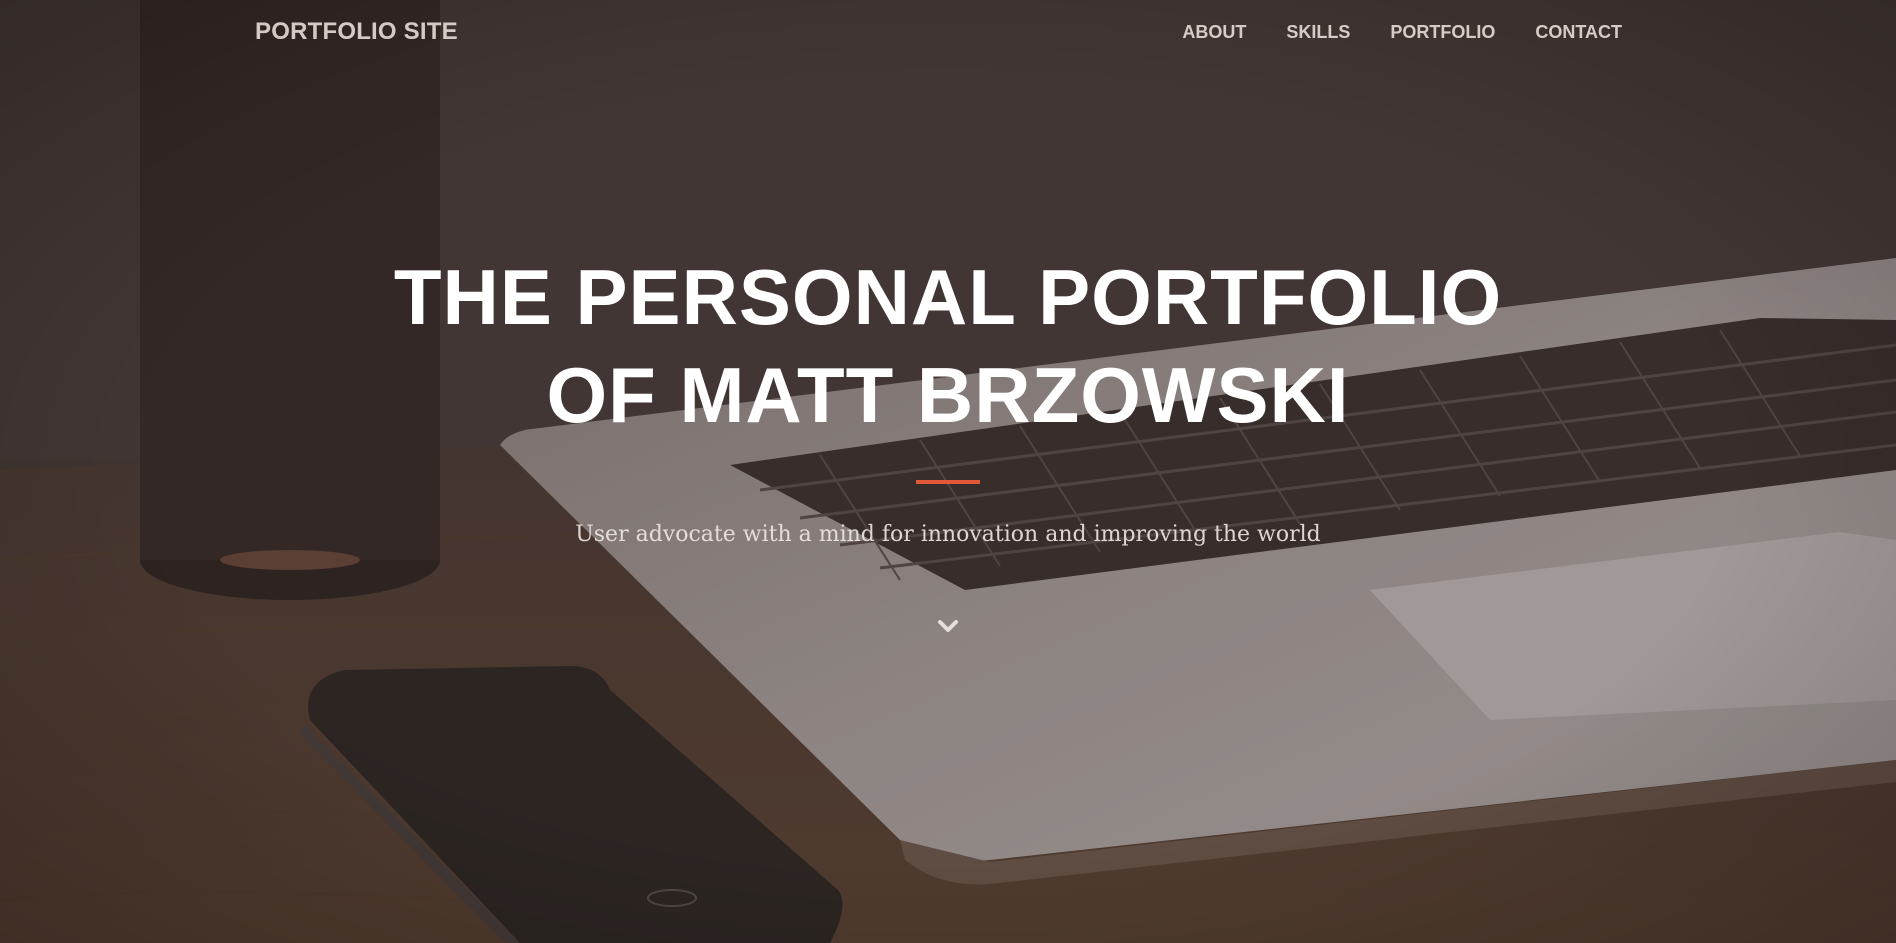 This screenshot has width=1896, height=943. What do you see at coordinates (1214, 32) in the screenshot?
I see `nav-link-about: ABOUT` at bounding box center [1214, 32].